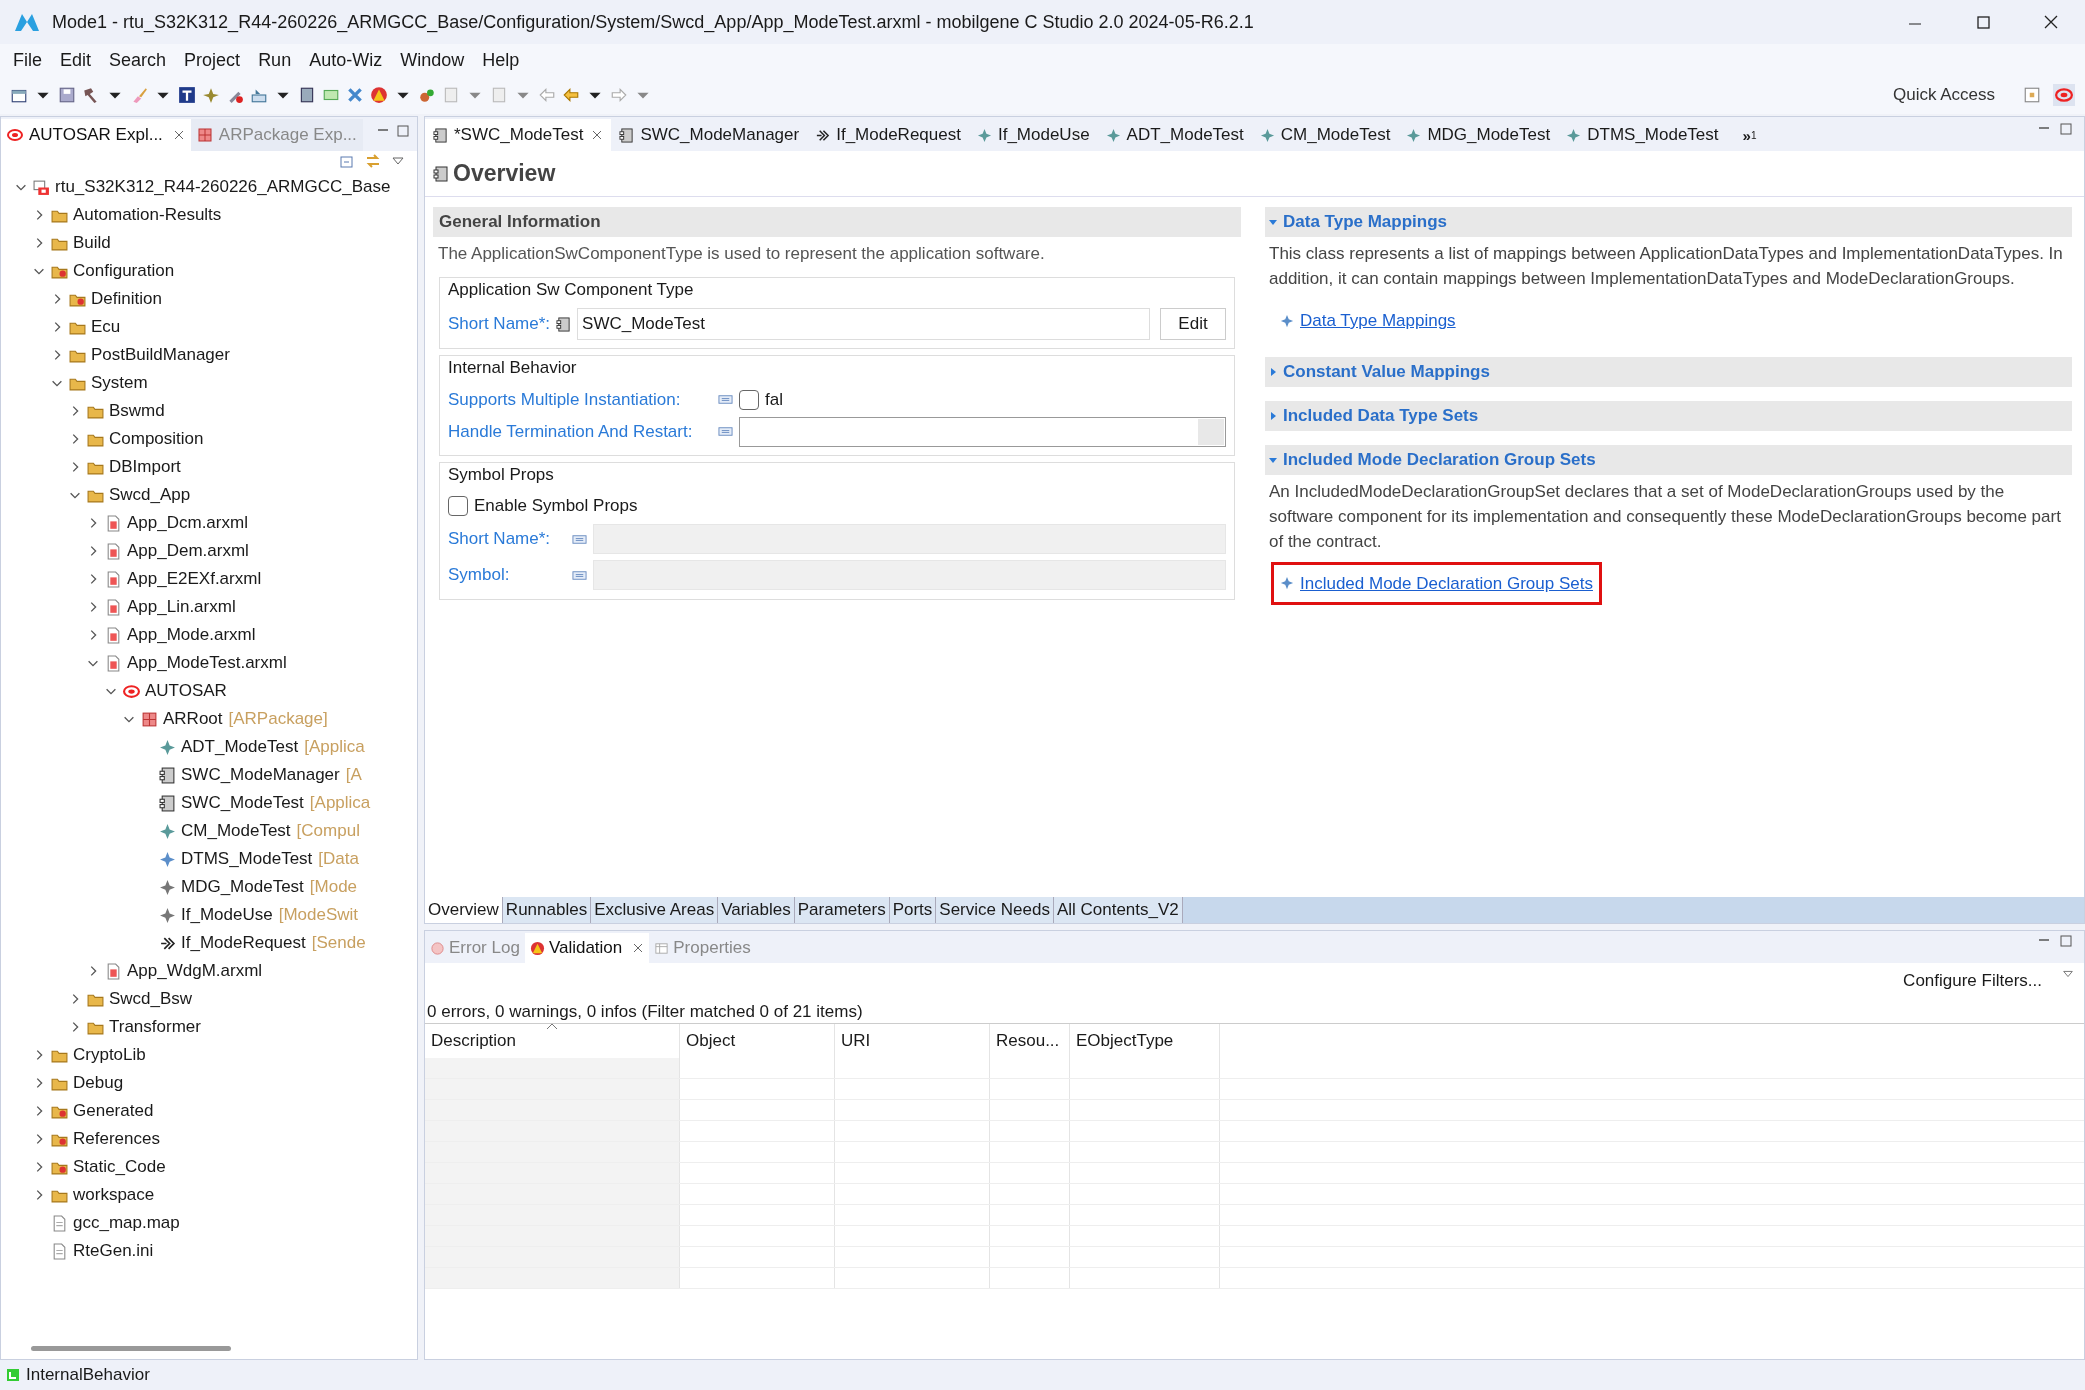 The width and height of the screenshot is (2085, 1390). What do you see at coordinates (116, 1139) in the screenshot?
I see `tree-item: References` at bounding box center [116, 1139].